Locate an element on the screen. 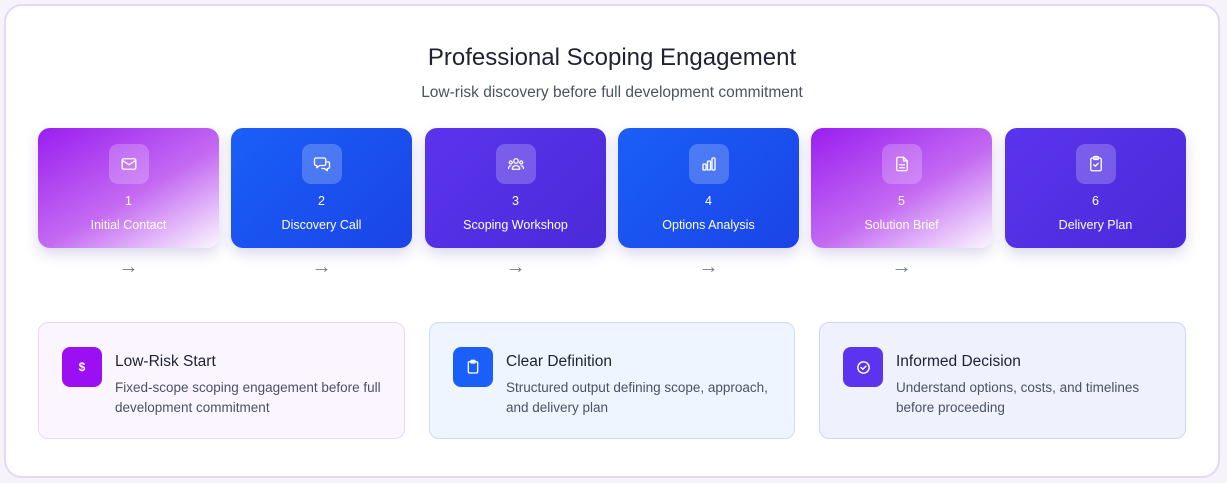 The image size is (1227, 483). step-label: Discovery Call is located at coordinates (321, 225).